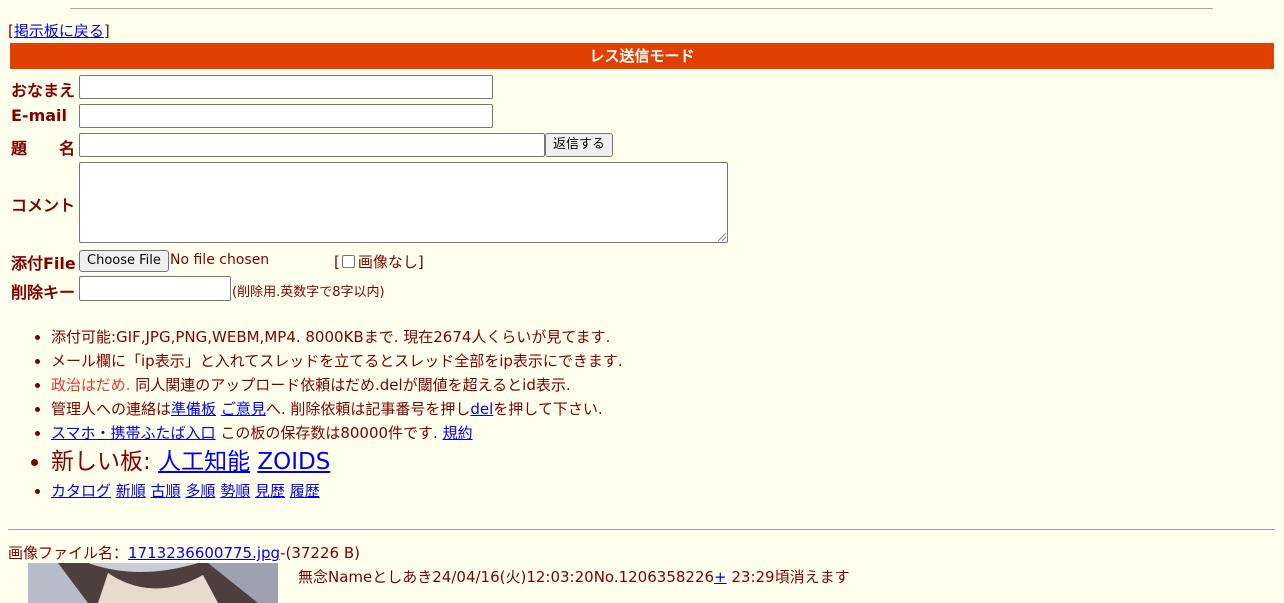 The height and width of the screenshot is (603, 1284). I want to click on back-nav: [掲示板に戻る], so click(59, 30).